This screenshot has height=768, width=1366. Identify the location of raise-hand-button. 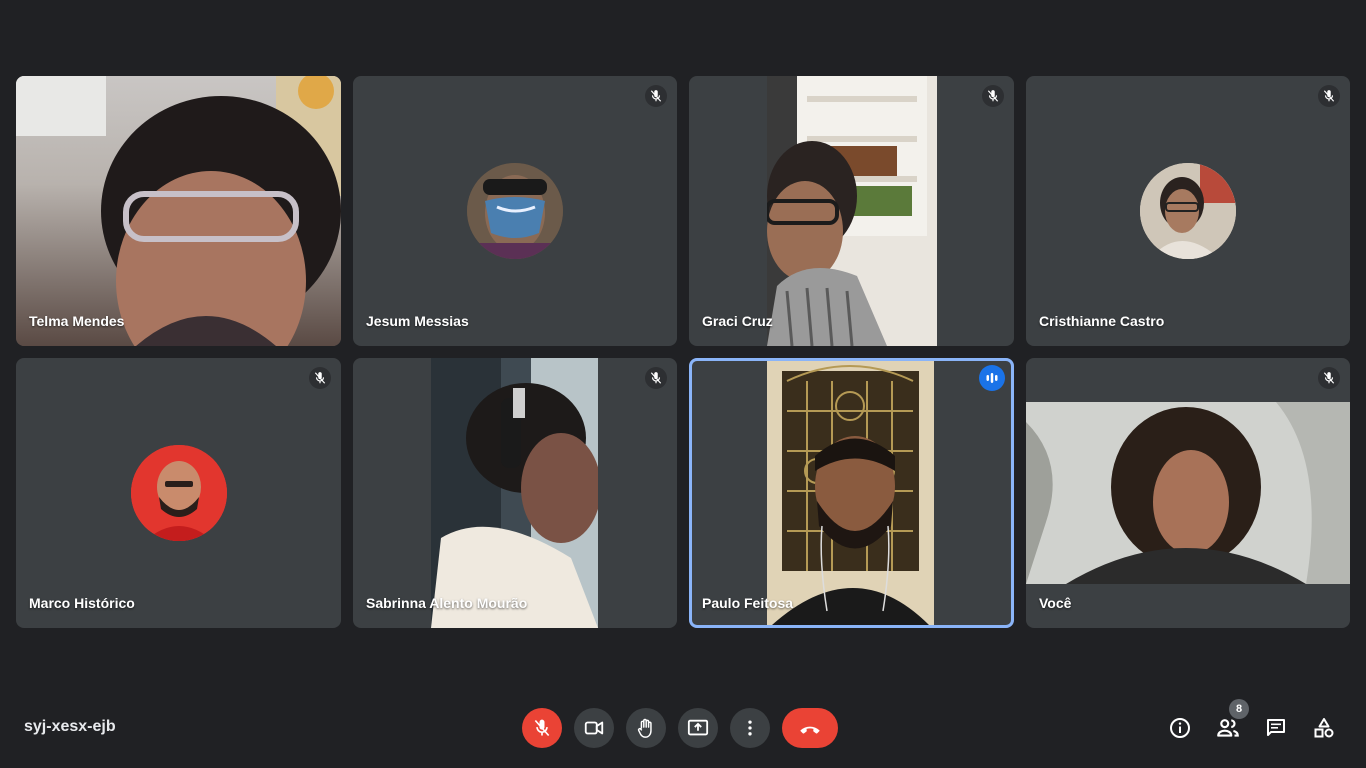
(646, 728).